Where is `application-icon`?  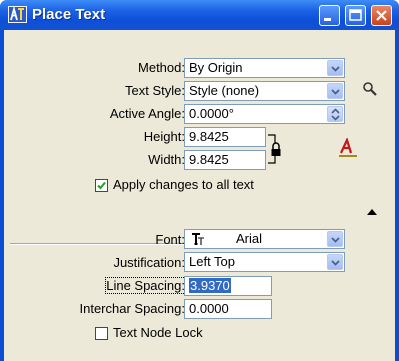
application-icon is located at coordinates (17, 14).